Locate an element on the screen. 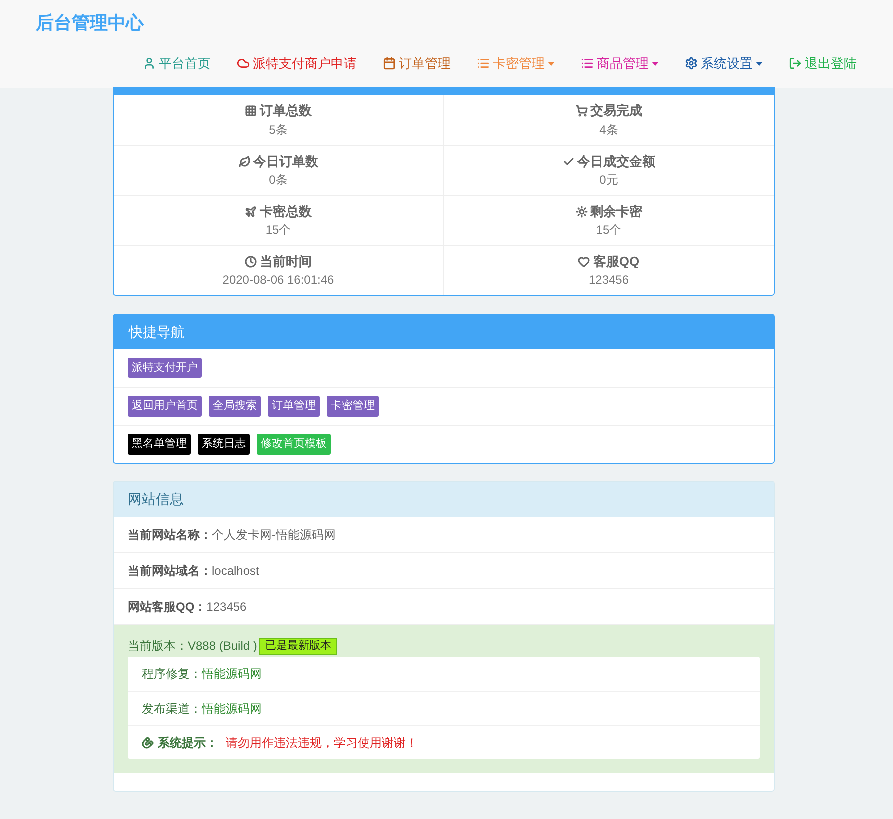 The height and width of the screenshot is (819, 893). cart-icon is located at coordinates (582, 111).